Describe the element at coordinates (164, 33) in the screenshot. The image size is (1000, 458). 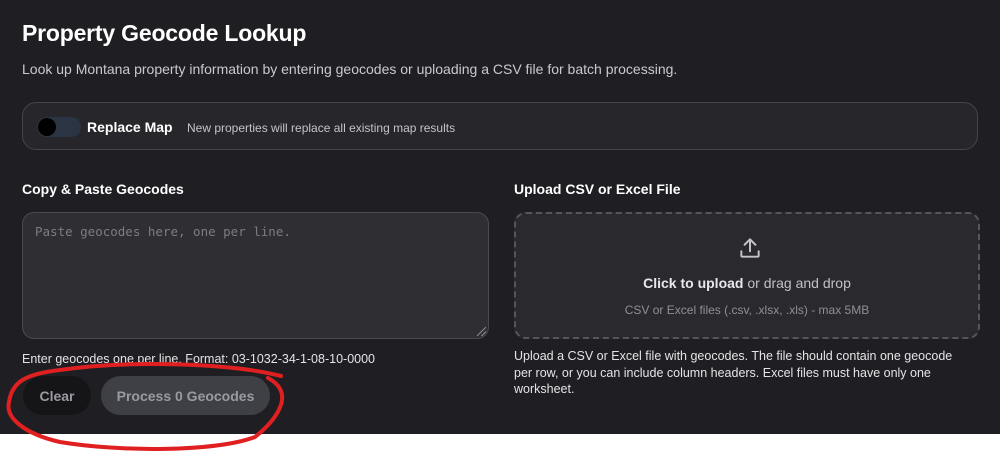
I see `page-title: Property Geocode Lookup` at that location.